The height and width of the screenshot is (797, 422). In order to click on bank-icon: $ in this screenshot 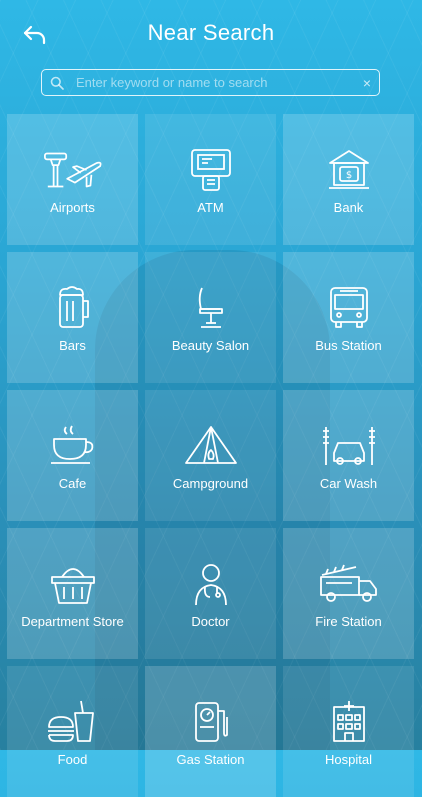, I will do `click(349, 170)`.